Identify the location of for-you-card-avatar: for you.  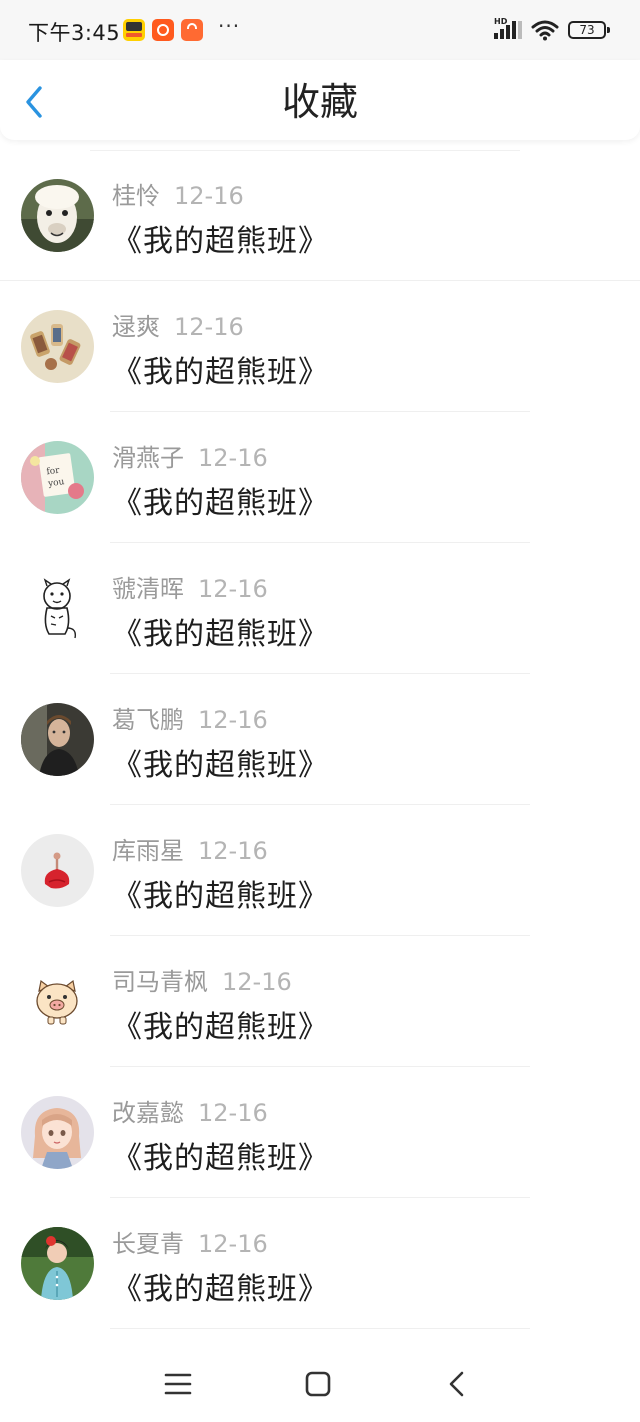
(57, 477).